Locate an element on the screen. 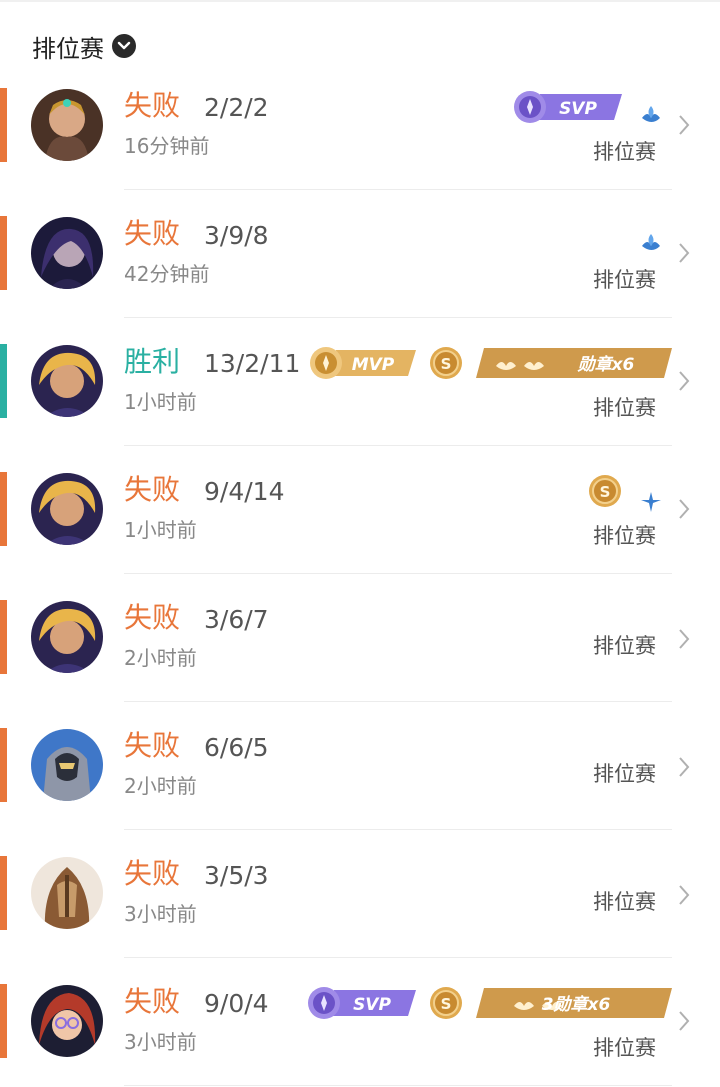  medal-badge: 3勋章x6 is located at coordinates (574, 1003).